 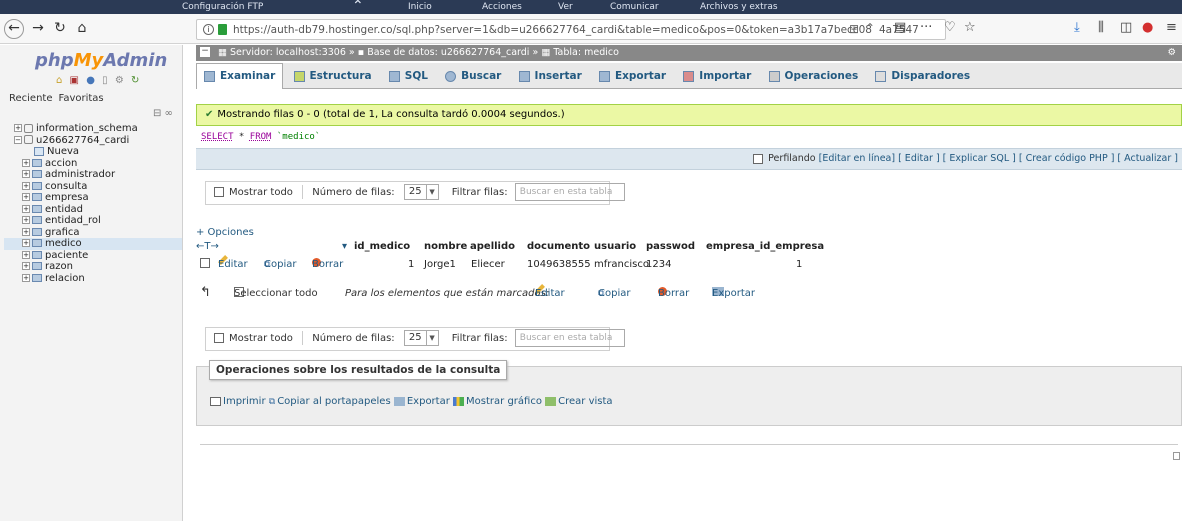 What do you see at coordinates (93, 129) in the screenshot?
I see `tree-item-information_schema: + information_schema` at bounding box center [93, 129].